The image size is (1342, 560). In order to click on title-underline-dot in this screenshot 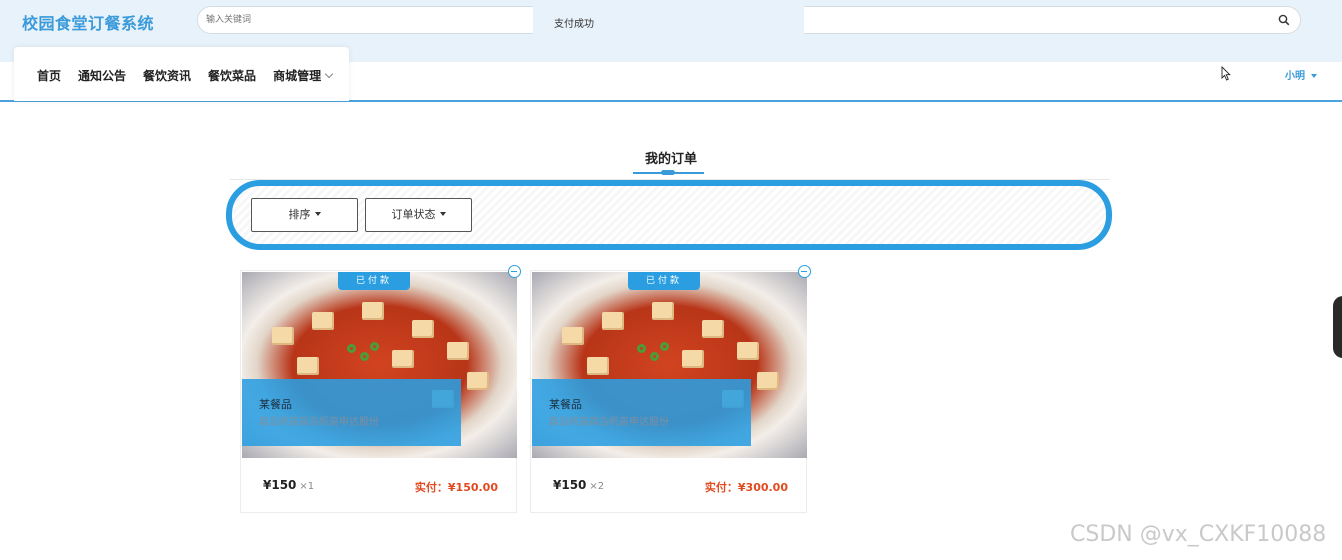, I will do `click(668, 172)`.